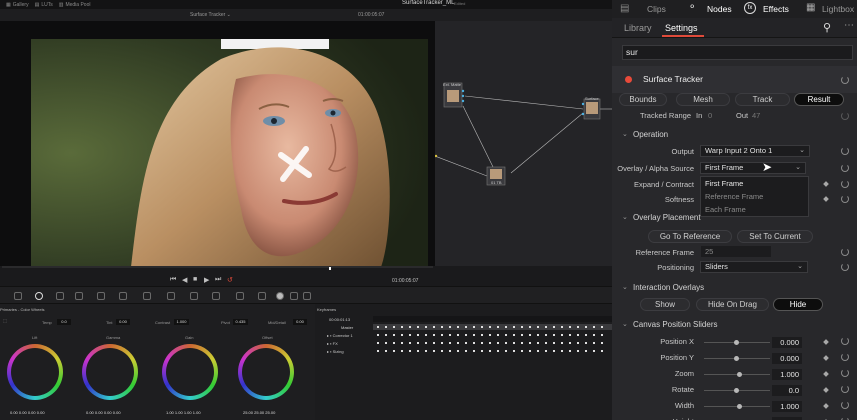 The height and width of the screenshot is (420, 857). Describe the element at coordinates (665, 304) in the screenshot. I see `show-button: Show` at that location.